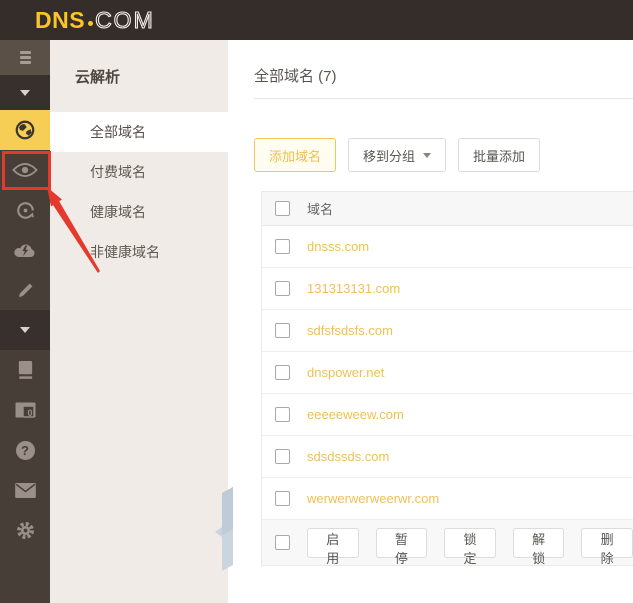 The width and height of the screenshot is (633, 603). I want to click on column-header-domain: 域名, so click(320, 209).